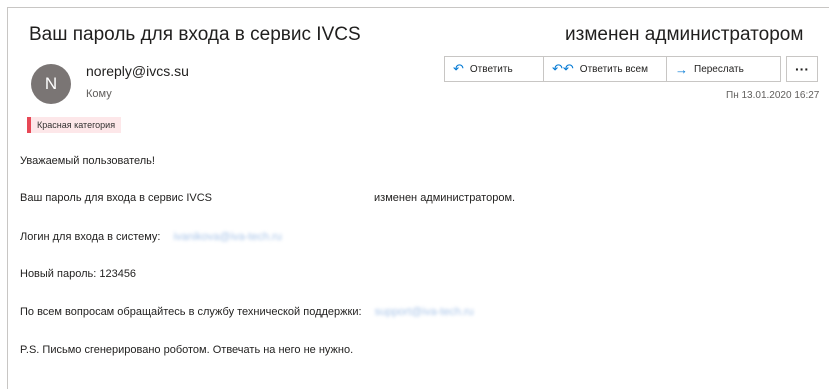 This screenshot has height=391, width=831. What do you see at coordinates (681, 69) in the screenshot?
I see `forward-icon: →` at bounding box center [681, 69].